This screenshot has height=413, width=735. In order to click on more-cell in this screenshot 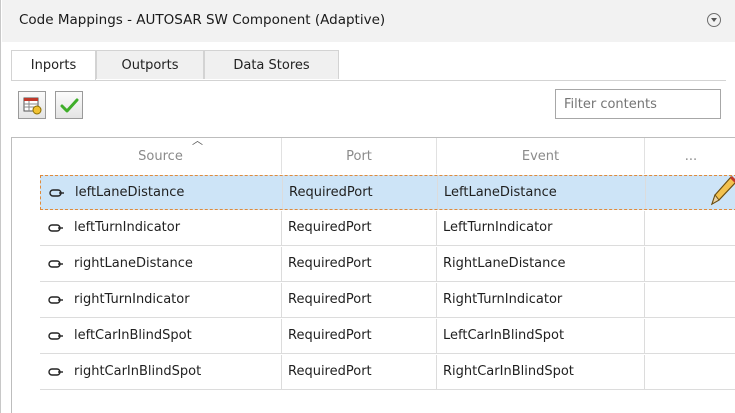, I will do `click(690, 191)`.